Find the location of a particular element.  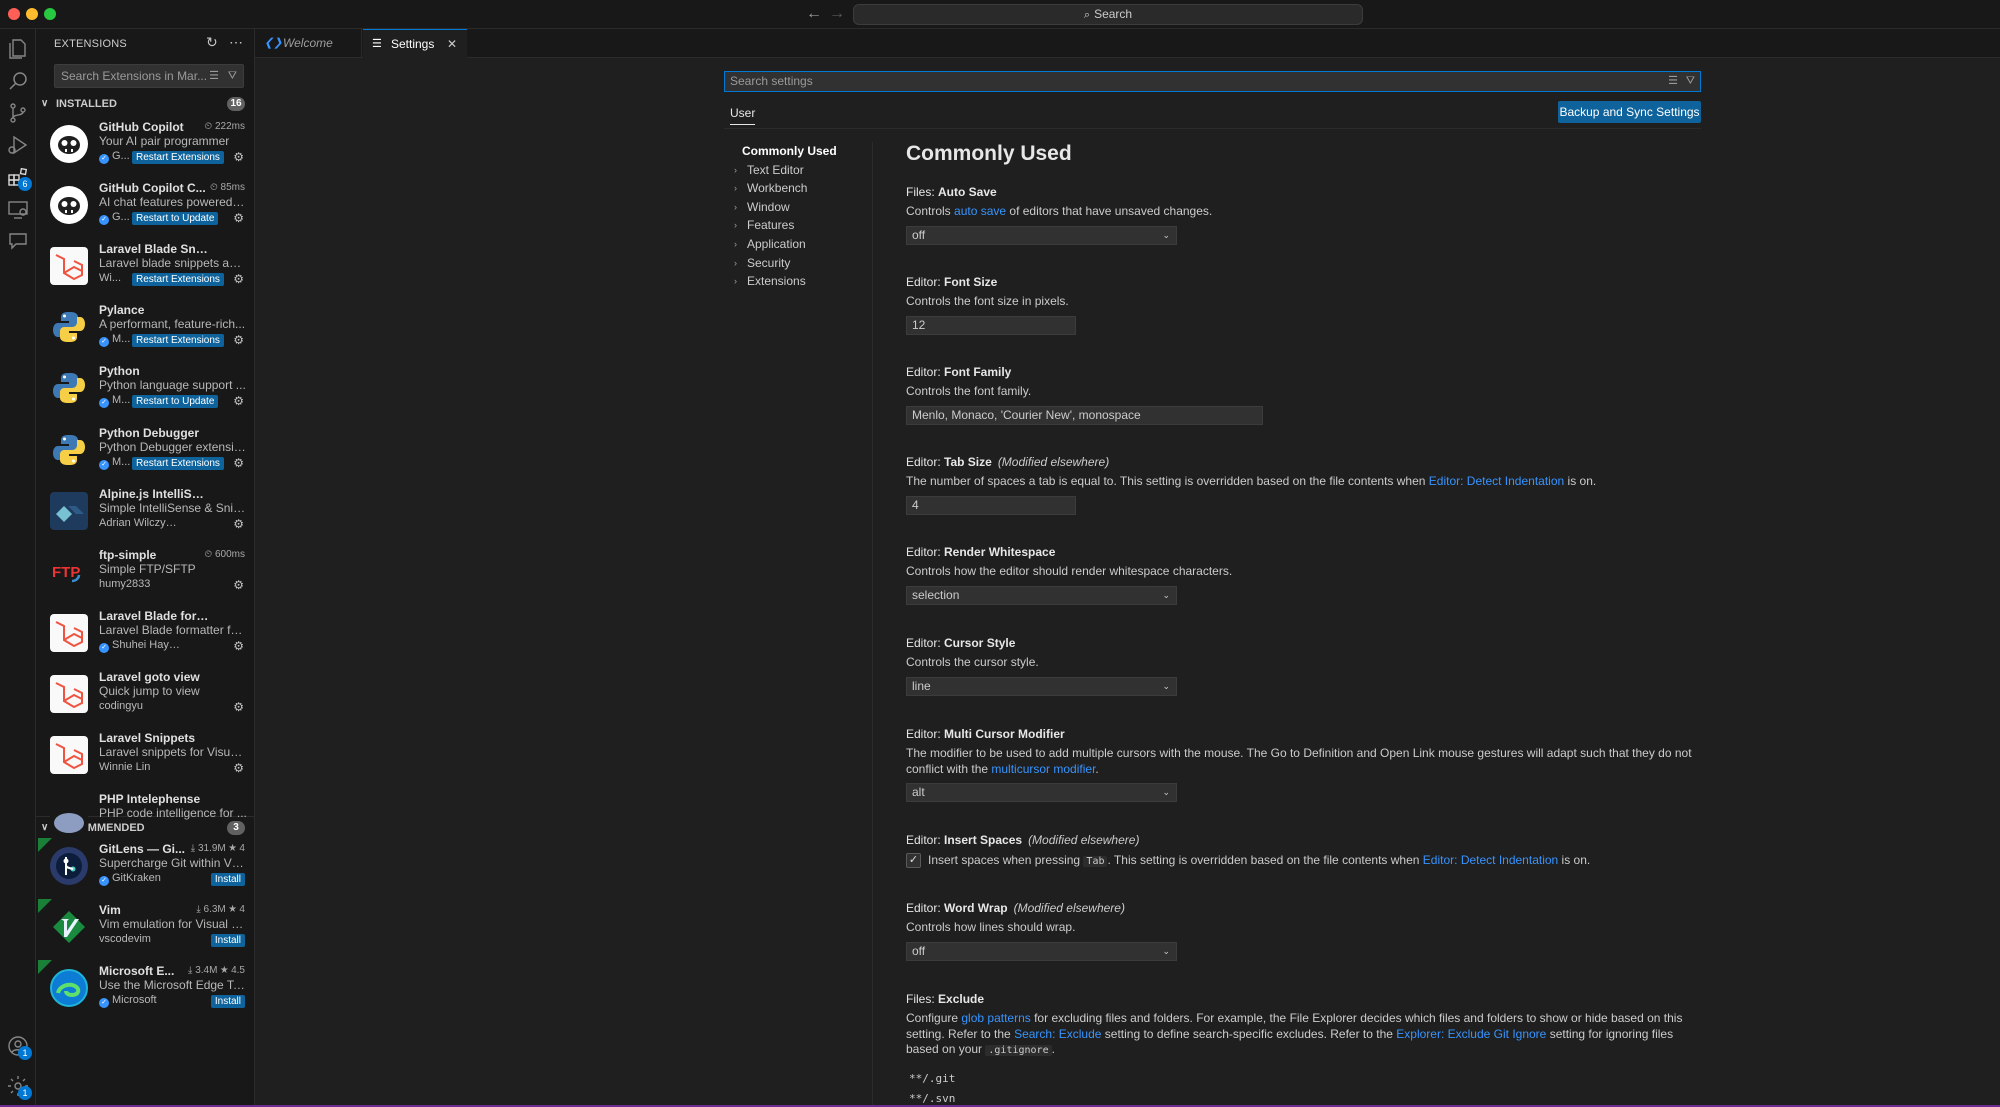

toc-item: › Window is located at coordinates (798, 207).